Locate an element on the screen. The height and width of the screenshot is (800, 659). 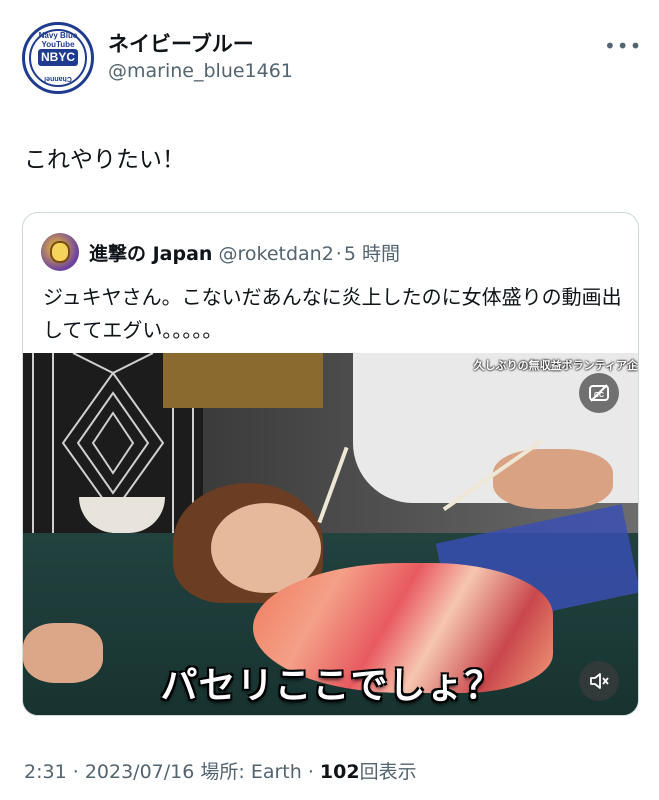
avatar-ring-bottom-text: Channel is located at coordinates (58, 78).